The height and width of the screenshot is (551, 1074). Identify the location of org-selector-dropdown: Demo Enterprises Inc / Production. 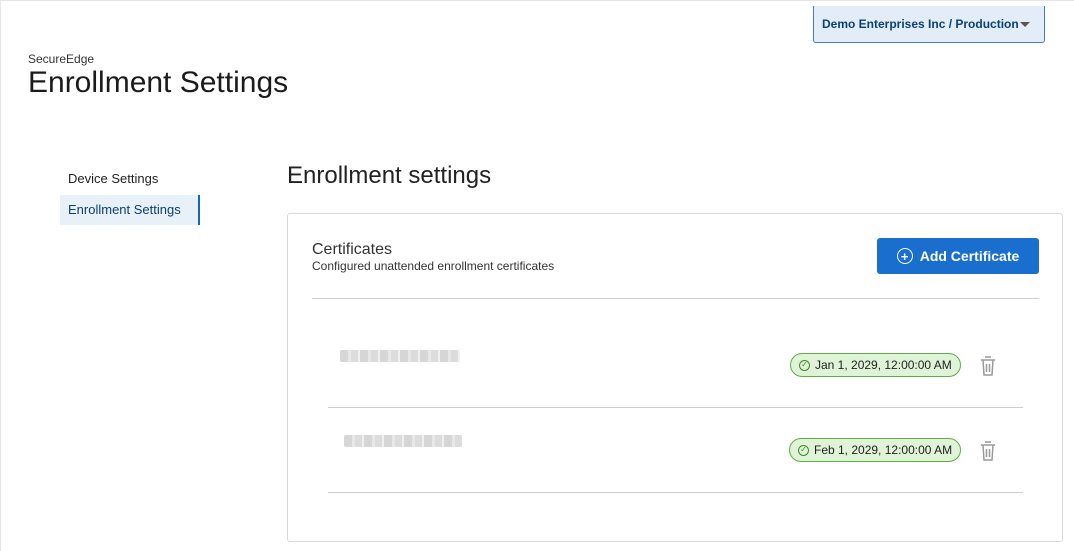
(929, 24).